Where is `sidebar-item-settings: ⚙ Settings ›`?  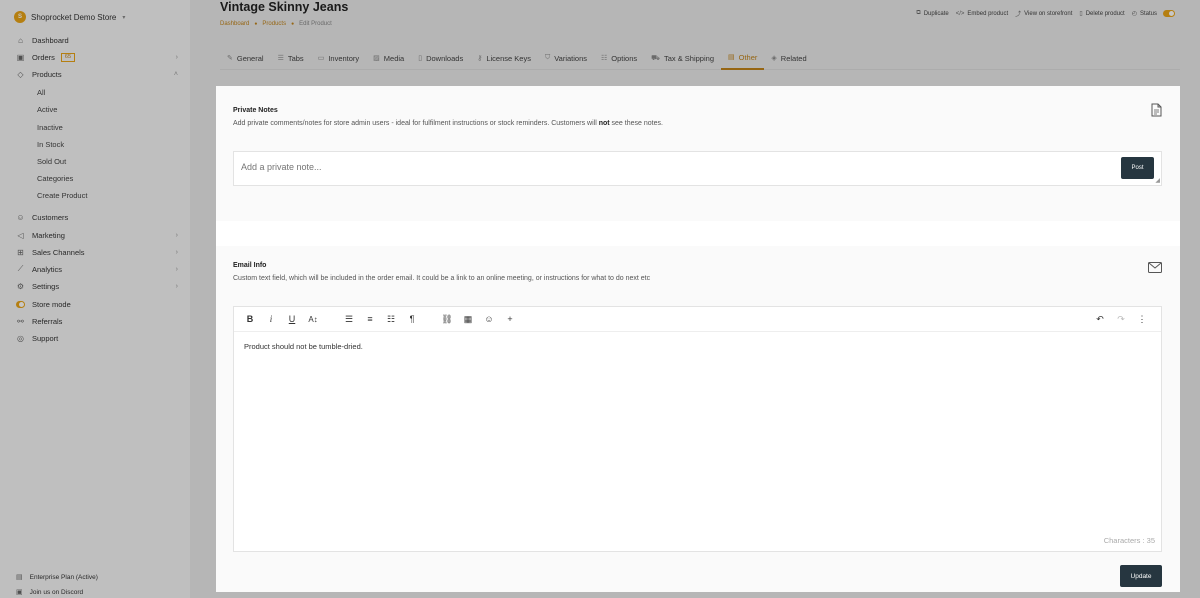
sidebar-item-settings: ⚙ Settings › is located at coordinates (97, 286).